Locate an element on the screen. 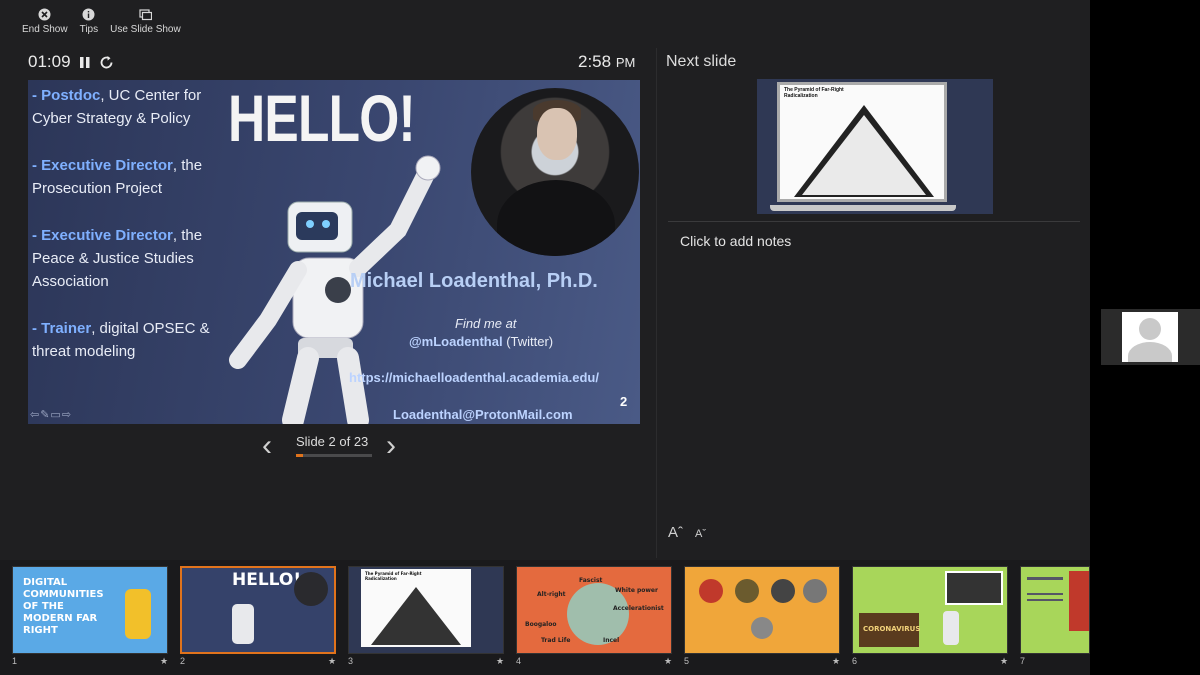 The width and height of the screenshot is (1200, 675). thumbnail-number: 4 is located at coordinates (519, 661).